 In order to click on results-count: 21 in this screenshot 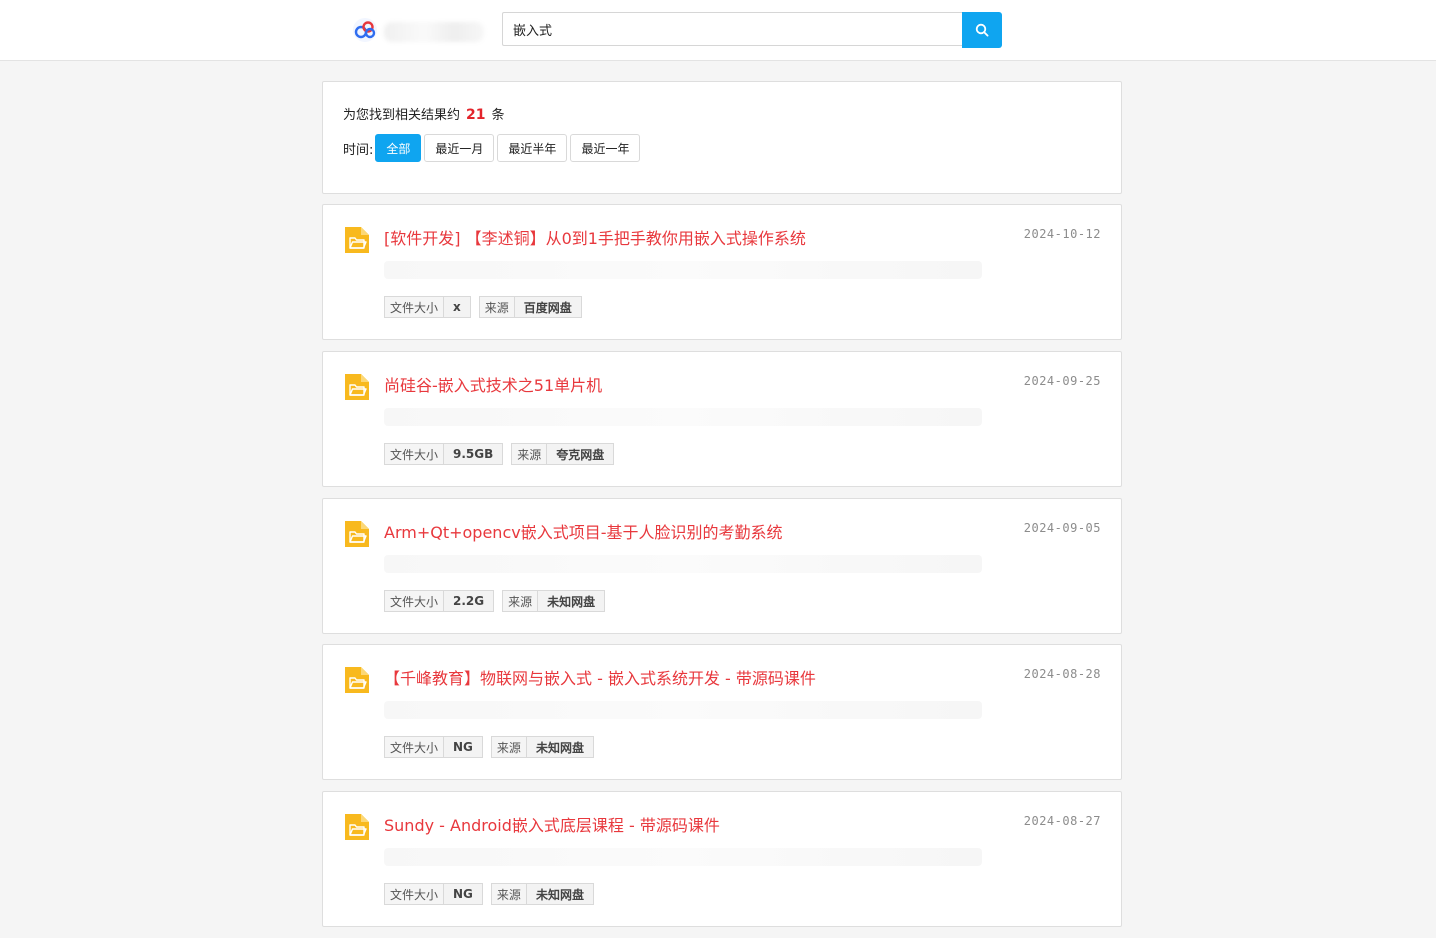, I will do `click(476, 115)`.